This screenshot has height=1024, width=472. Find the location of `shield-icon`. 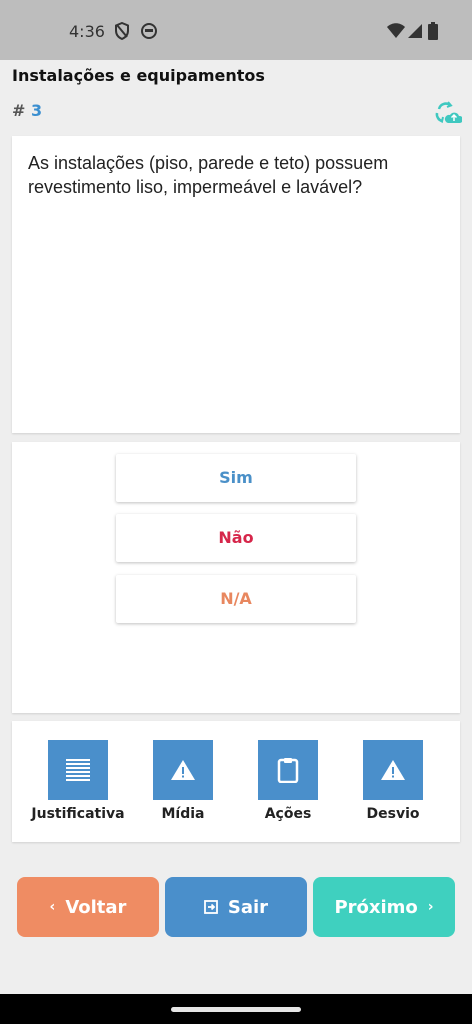

shield-icon is located at coordinates (122, 31).